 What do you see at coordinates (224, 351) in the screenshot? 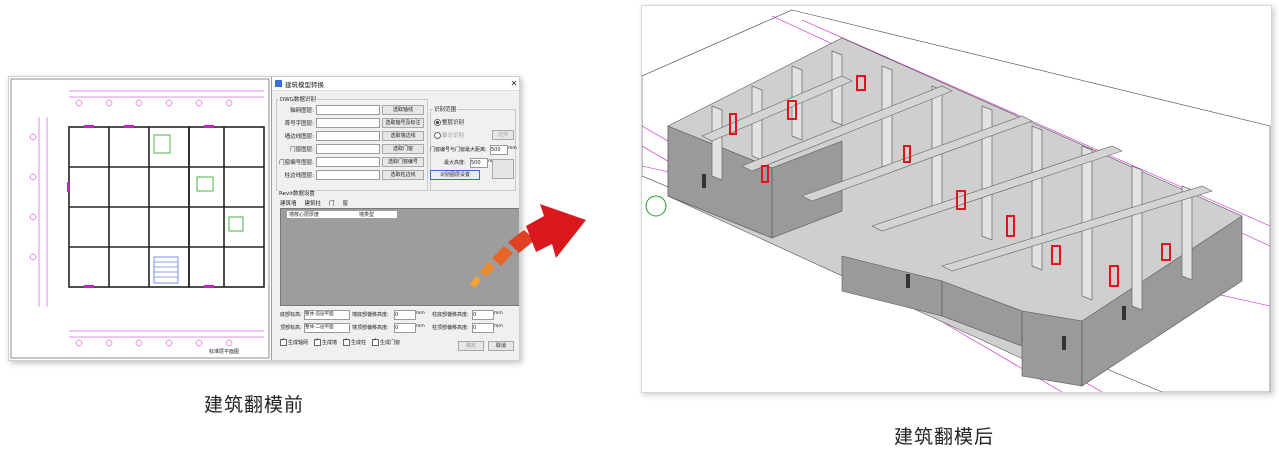
I see `cad-title-block: 标准层平面图` at bounding box center [224, 351].